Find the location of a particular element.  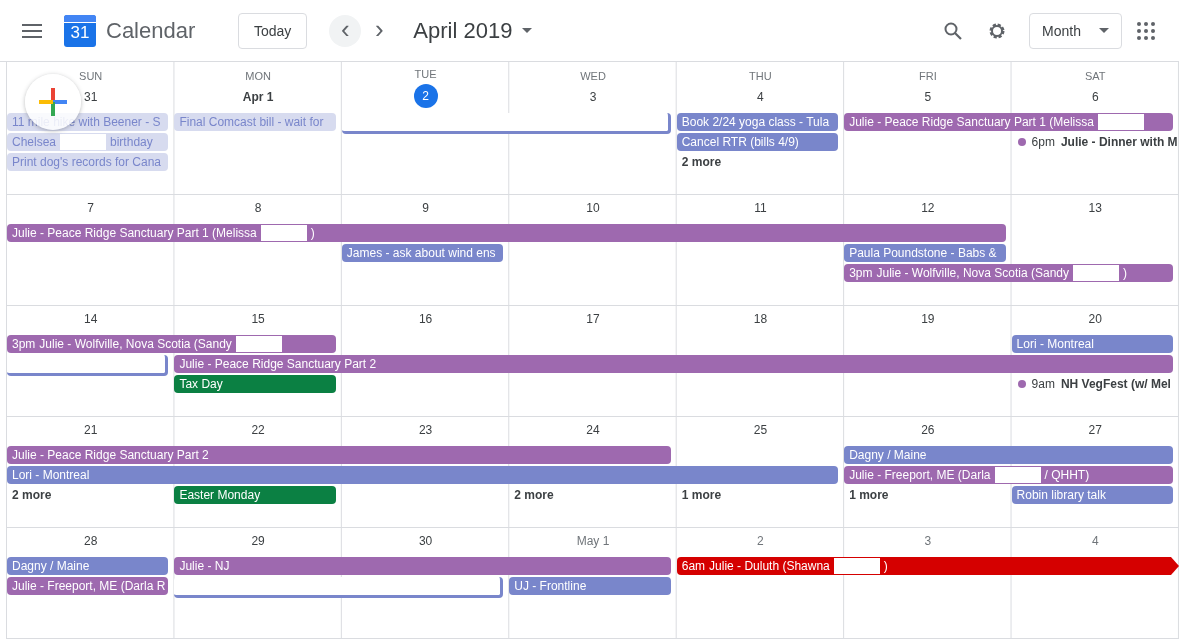

day-number: 25 is located at coordinates (760, 430).